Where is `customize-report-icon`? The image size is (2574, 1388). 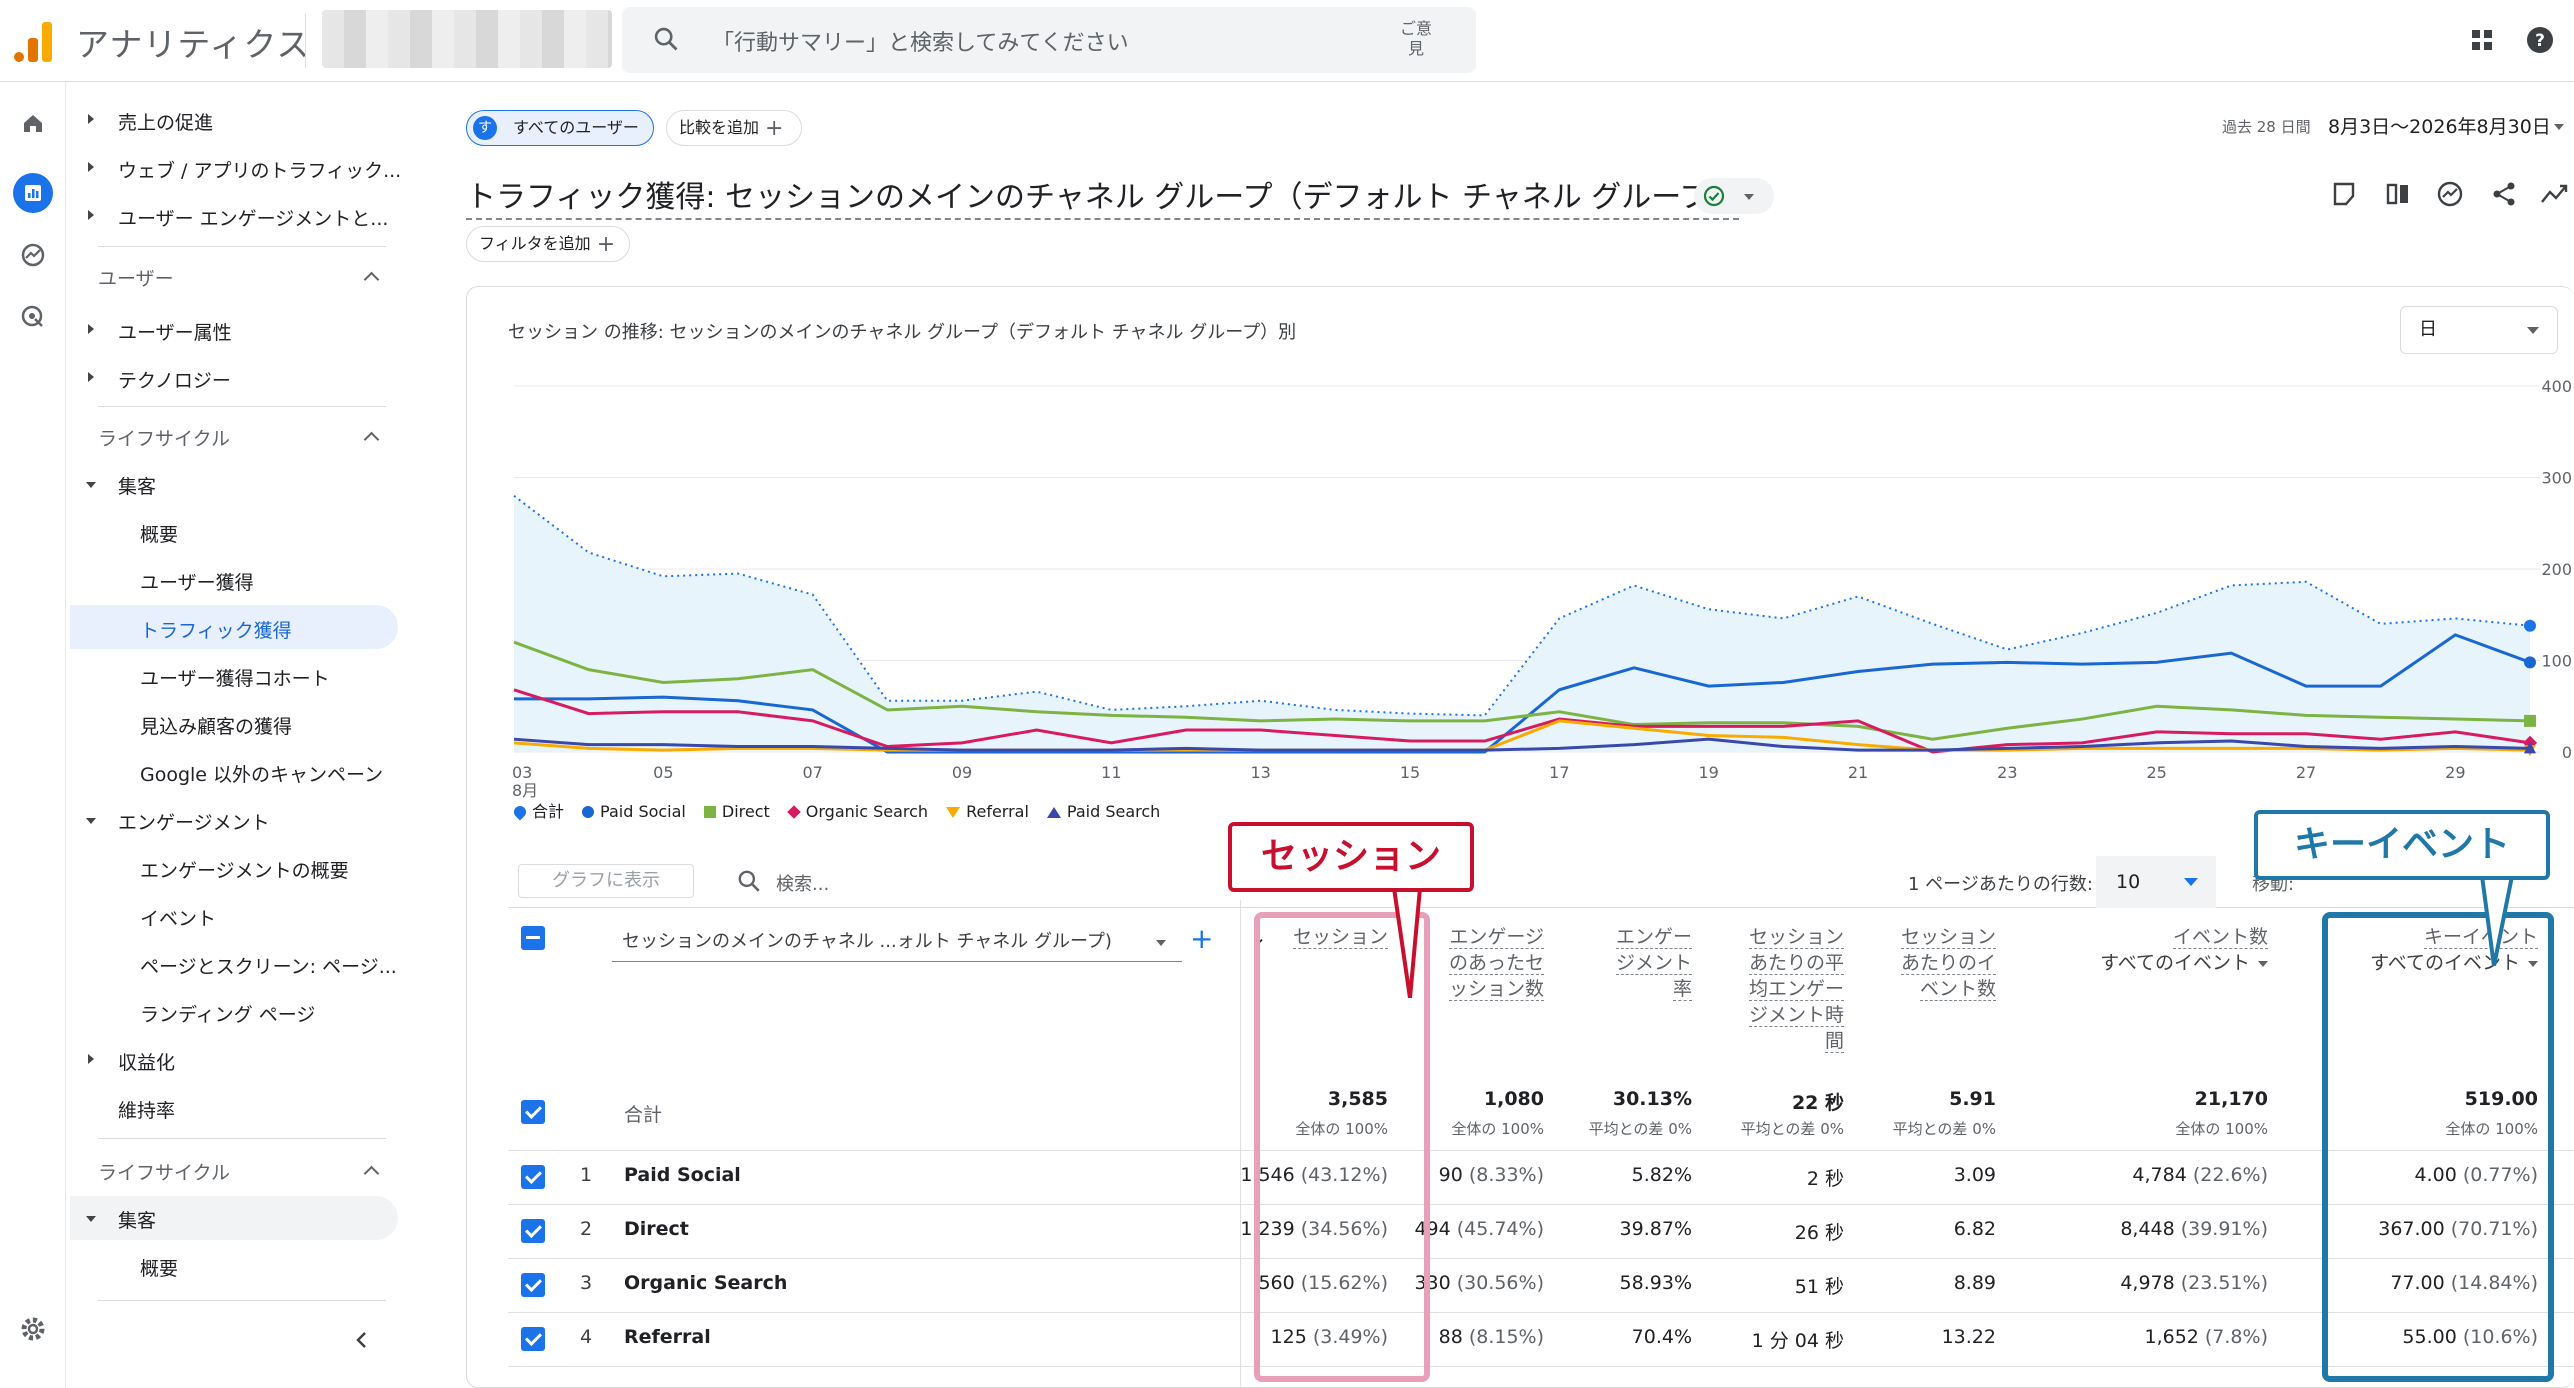
customize-report-icon is located at coordinates (2344, 194).